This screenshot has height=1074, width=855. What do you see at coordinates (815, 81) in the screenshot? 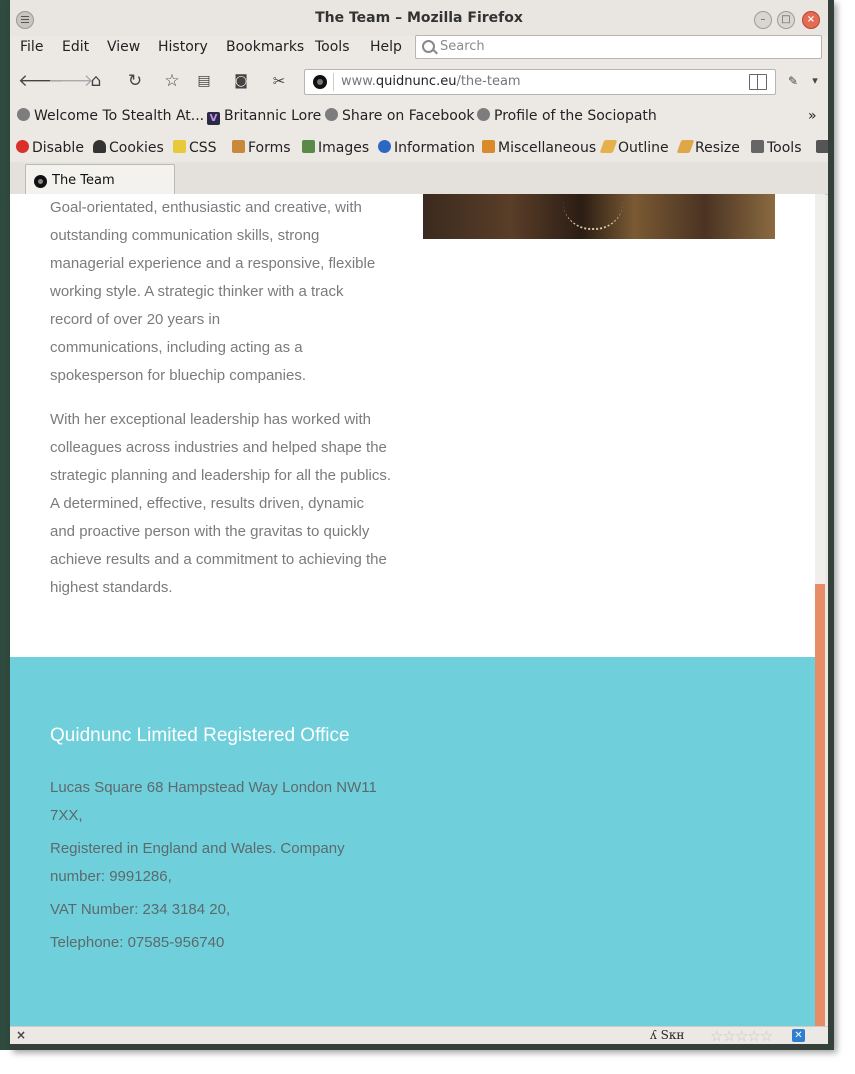
I see `chevron-down-icon: ▾` at bounding box center [815, 81].